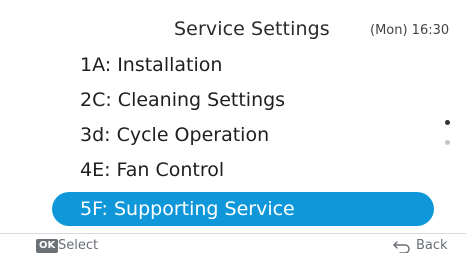 This screenshot has height=258, width=466. I want to click on page-dot-inactive, so click(447, 142).